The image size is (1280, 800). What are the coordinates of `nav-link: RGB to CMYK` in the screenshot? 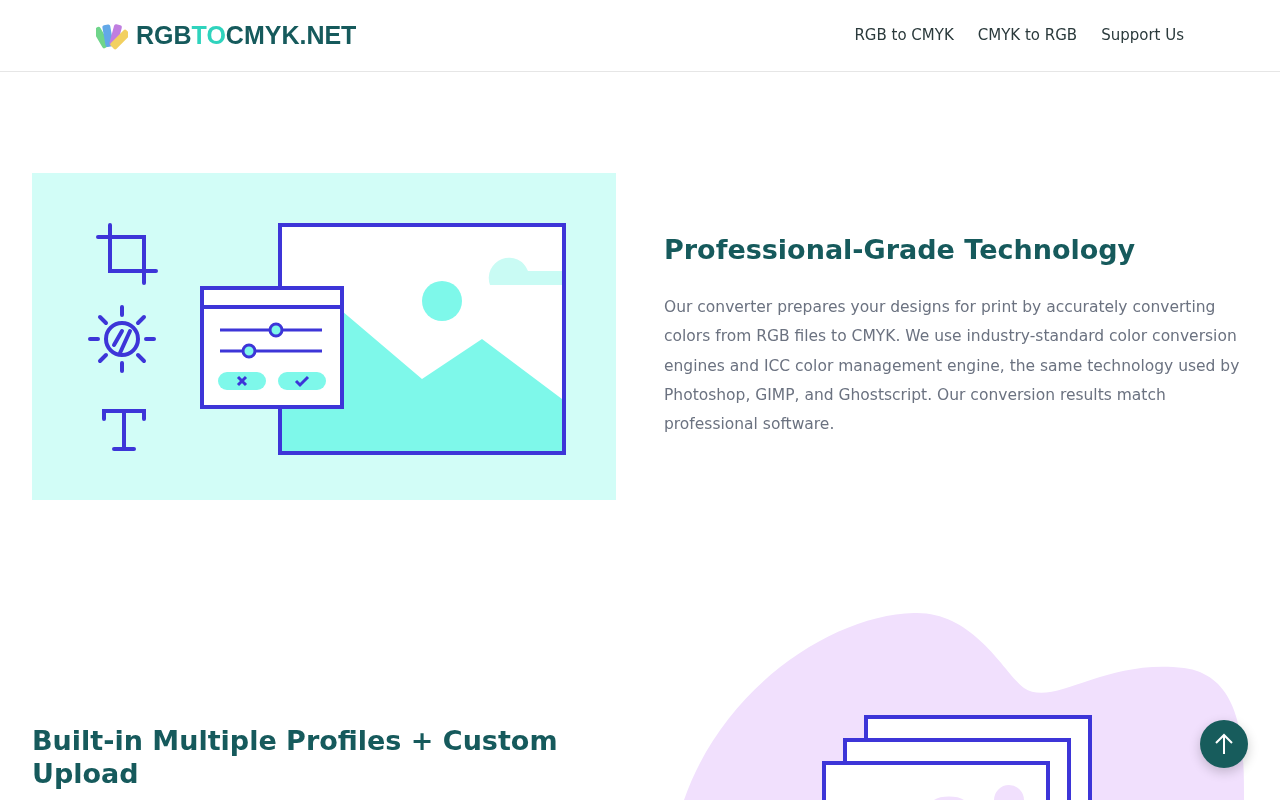 It's located at (904, 35).